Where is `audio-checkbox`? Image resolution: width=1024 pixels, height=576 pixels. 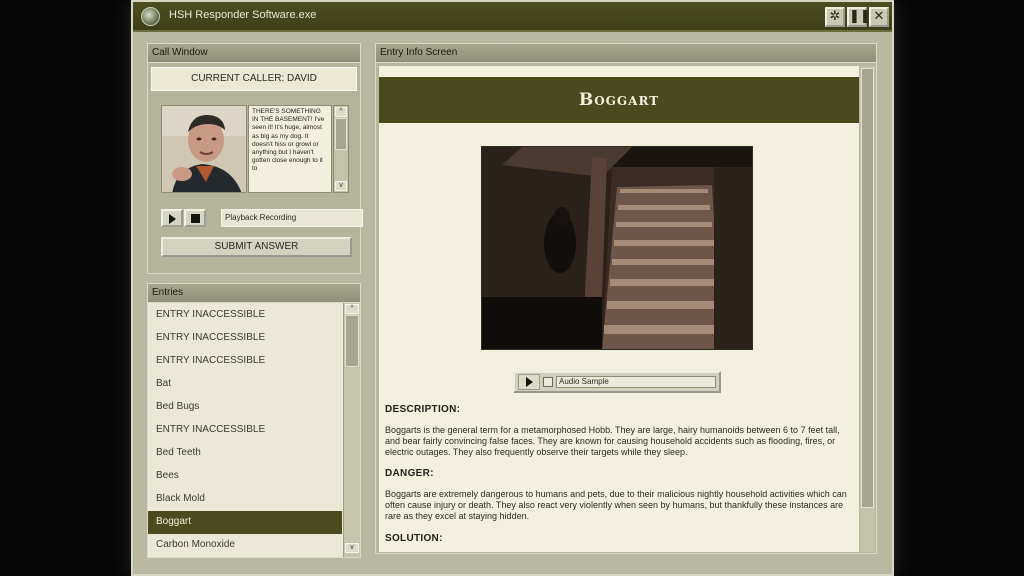
audio-checkbox is located at coordinates (548, 382).